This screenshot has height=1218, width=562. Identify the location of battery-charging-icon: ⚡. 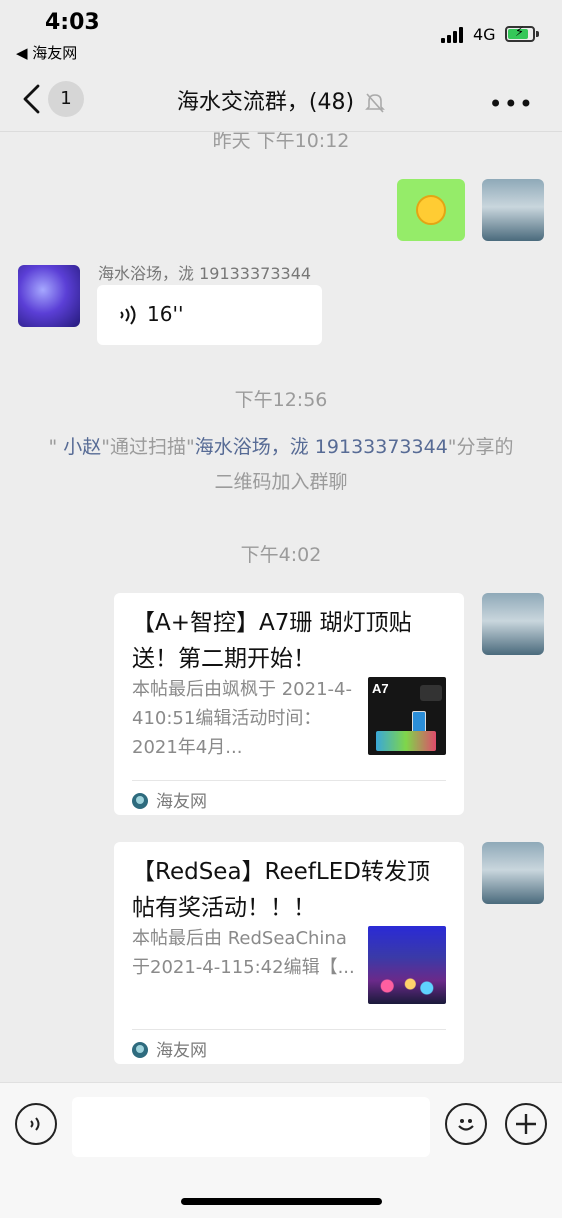
(520, 33).